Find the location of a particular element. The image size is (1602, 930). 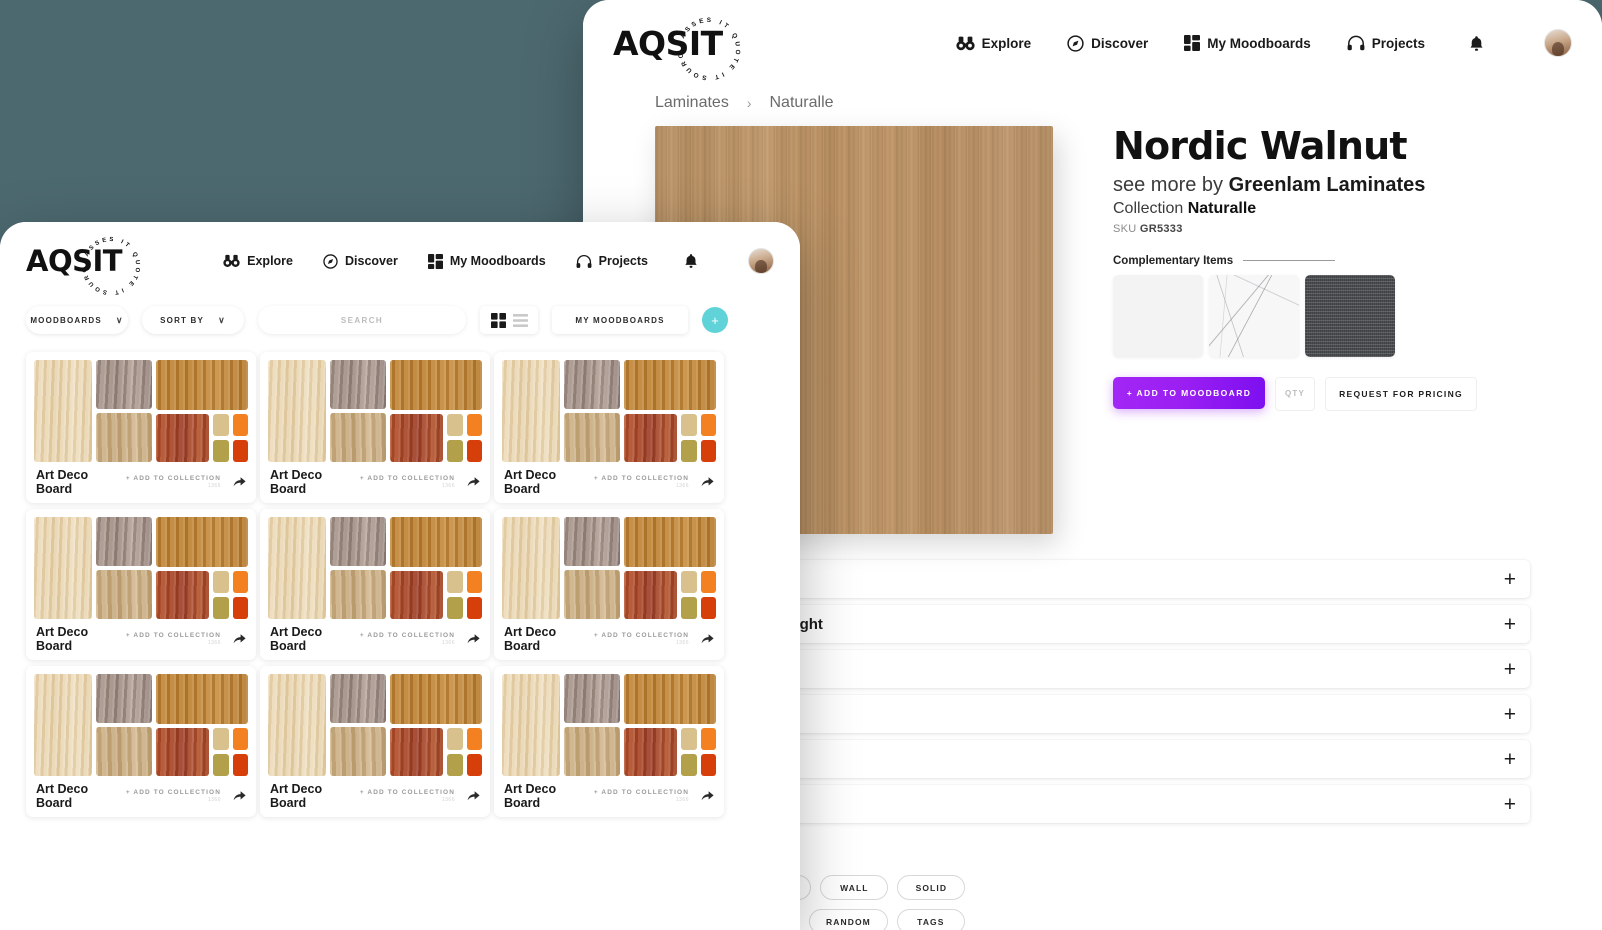

product-brand: Greenlam Laminates is located at coordinates (1327, 185).